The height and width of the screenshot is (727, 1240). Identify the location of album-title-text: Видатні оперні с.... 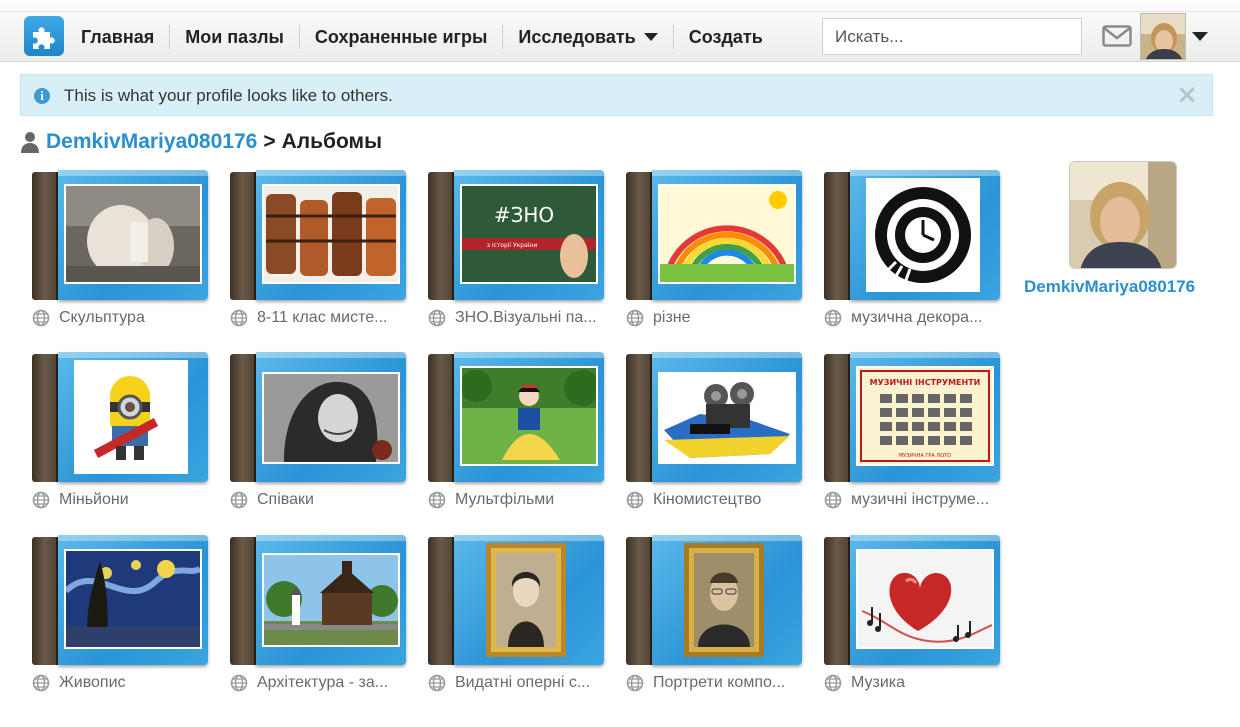
(523, 682).